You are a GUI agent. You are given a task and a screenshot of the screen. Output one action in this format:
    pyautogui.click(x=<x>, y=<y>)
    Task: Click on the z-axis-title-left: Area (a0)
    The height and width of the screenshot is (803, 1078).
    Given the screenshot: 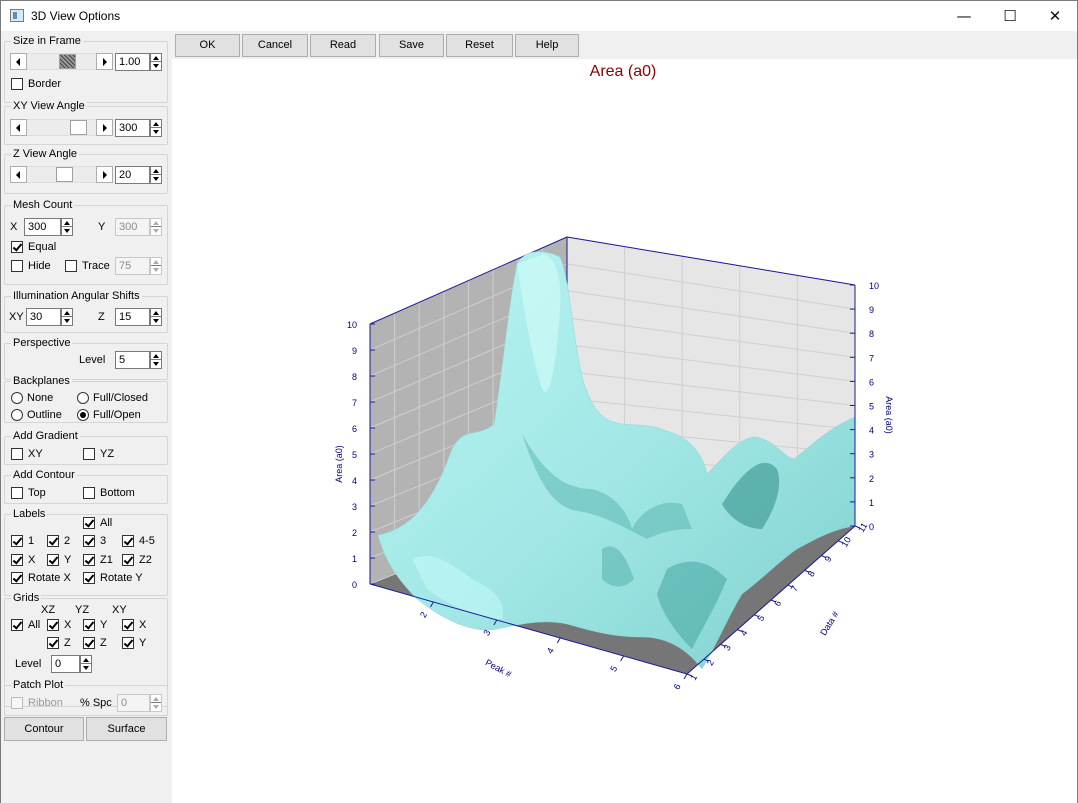 What is the action you would take?
    pyautogui.click(x=339, y=464)
    